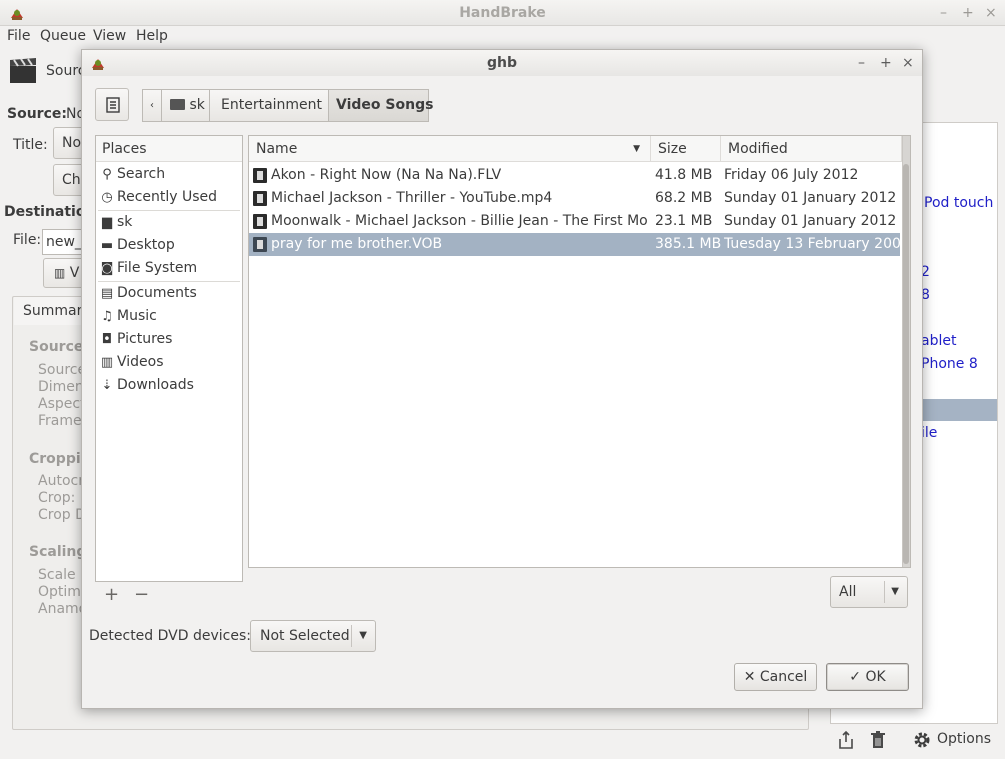 The image size is (1005, 759). What do you see at coordinates (884, 592) in the screenshot?
I see `combo-divider` at bounding box center [884, 592].